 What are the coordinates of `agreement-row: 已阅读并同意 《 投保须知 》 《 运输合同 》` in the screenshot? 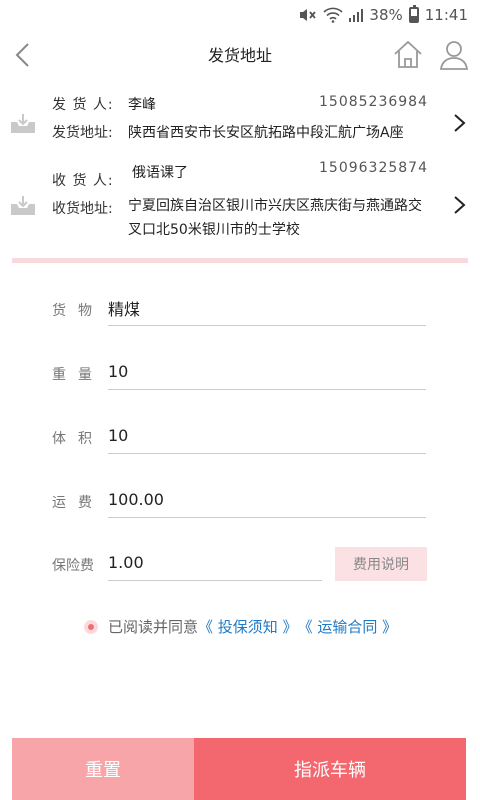 It's located at (240, 626).